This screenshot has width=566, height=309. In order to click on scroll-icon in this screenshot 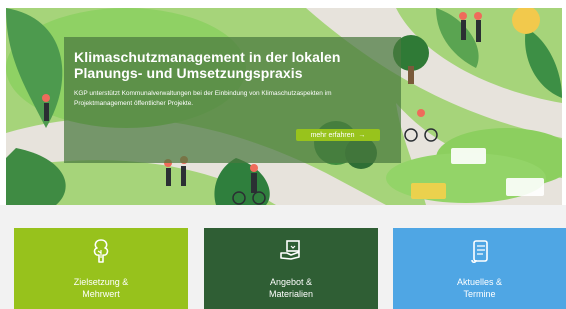, I will do `click(480, 253)`.